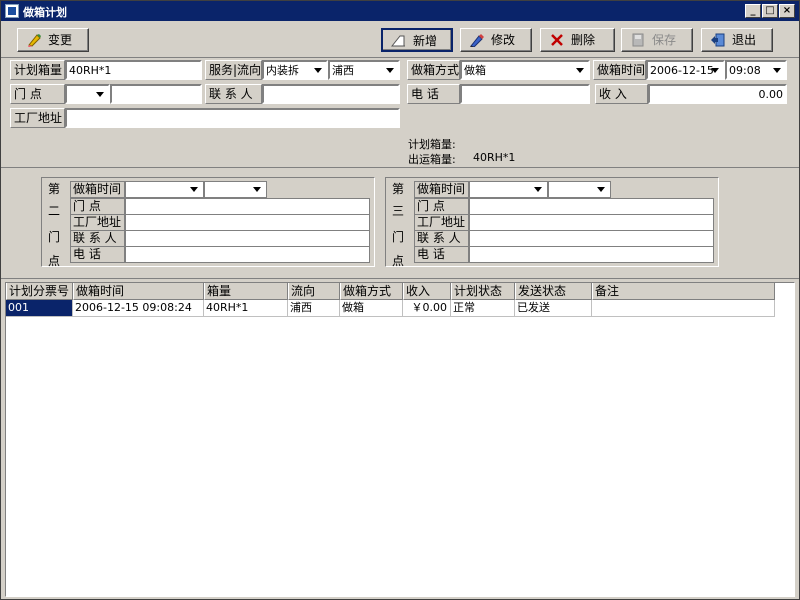 This screenshot has height=600, width=800. I want to click on table-cell-income: ￥0.00, so click(427, 308).